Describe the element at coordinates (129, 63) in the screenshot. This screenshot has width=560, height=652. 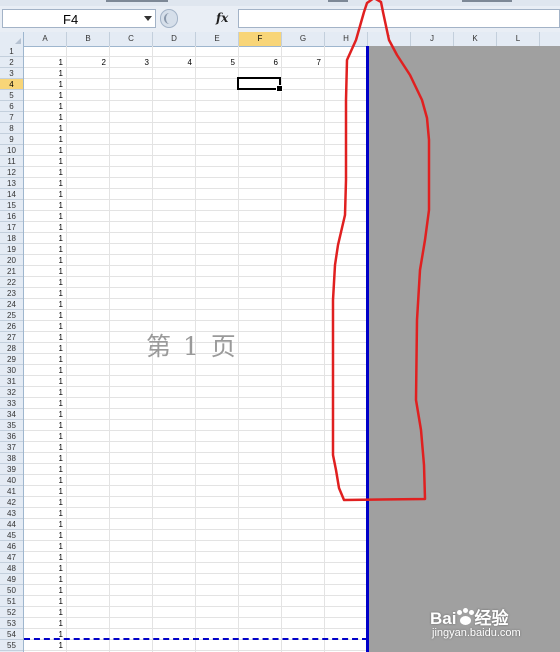
I see `cell-C2: 3` at that location.